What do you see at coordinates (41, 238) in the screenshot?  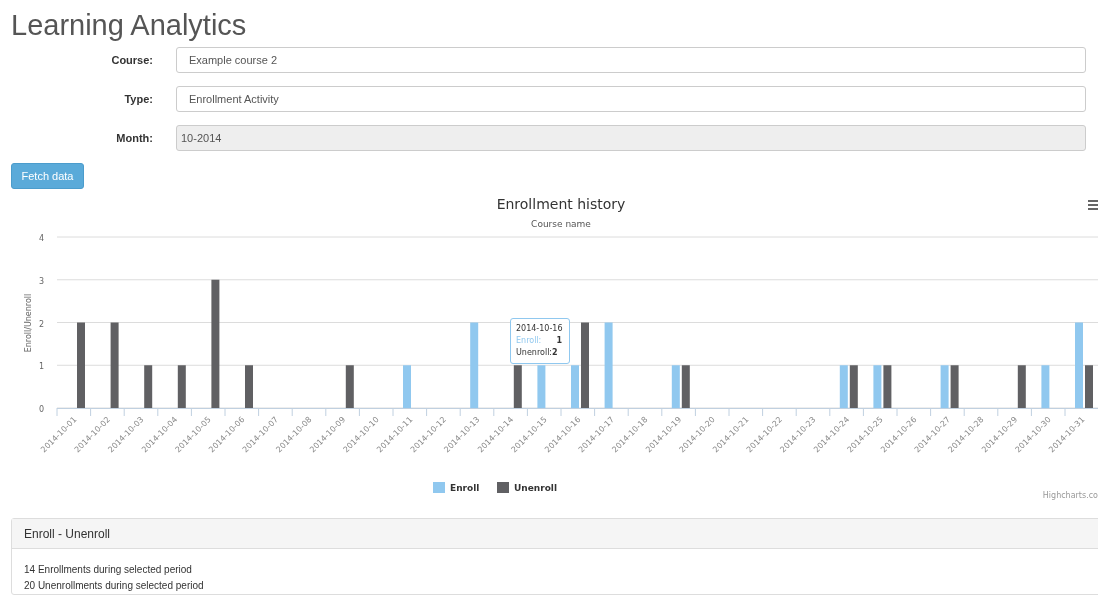 I see `y-tick-label: 4` at bounding box center [41, 238].